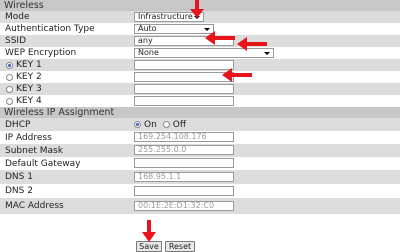 This screenshot has height=252, width=400. What do you see at coordinates (34, 150) in the screenshot?
I see `subnet-label: Subnet Mask` at bounding box center [34, 150].